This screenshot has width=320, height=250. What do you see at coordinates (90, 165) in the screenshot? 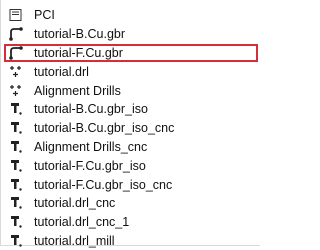
I see `list-item-label: tutorial-F.Cu.gbr_iso` at bounding box center [90, 165].